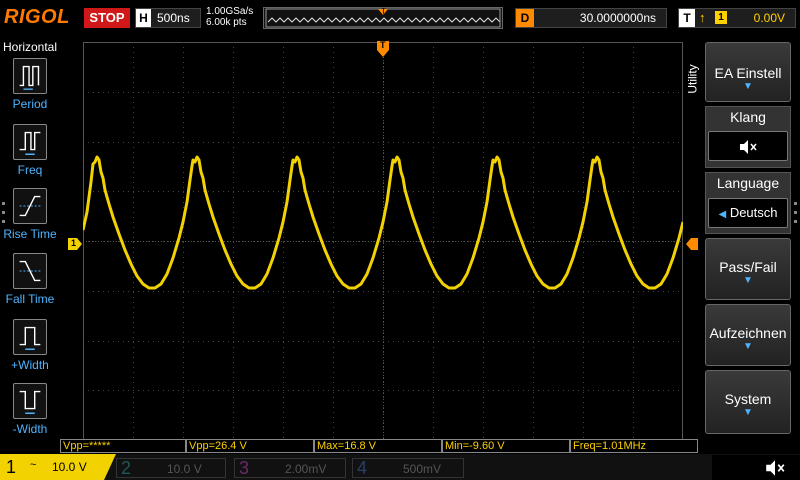 This screenshot has height=480, width=800. What do you see at coordinates (756, 467) in the screenshot?
I see `bottom-sound-area` at bounding box center [756, 467].